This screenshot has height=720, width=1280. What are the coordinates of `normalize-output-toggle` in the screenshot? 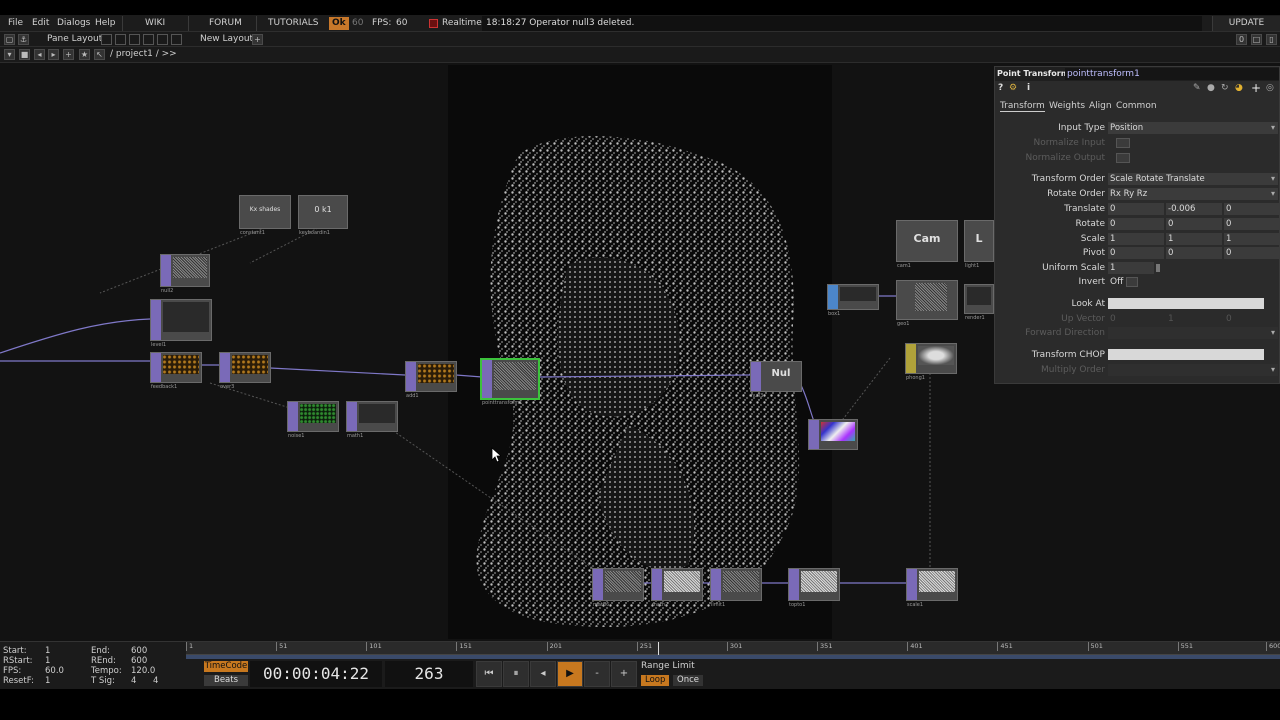 It's located at (1123, 158).